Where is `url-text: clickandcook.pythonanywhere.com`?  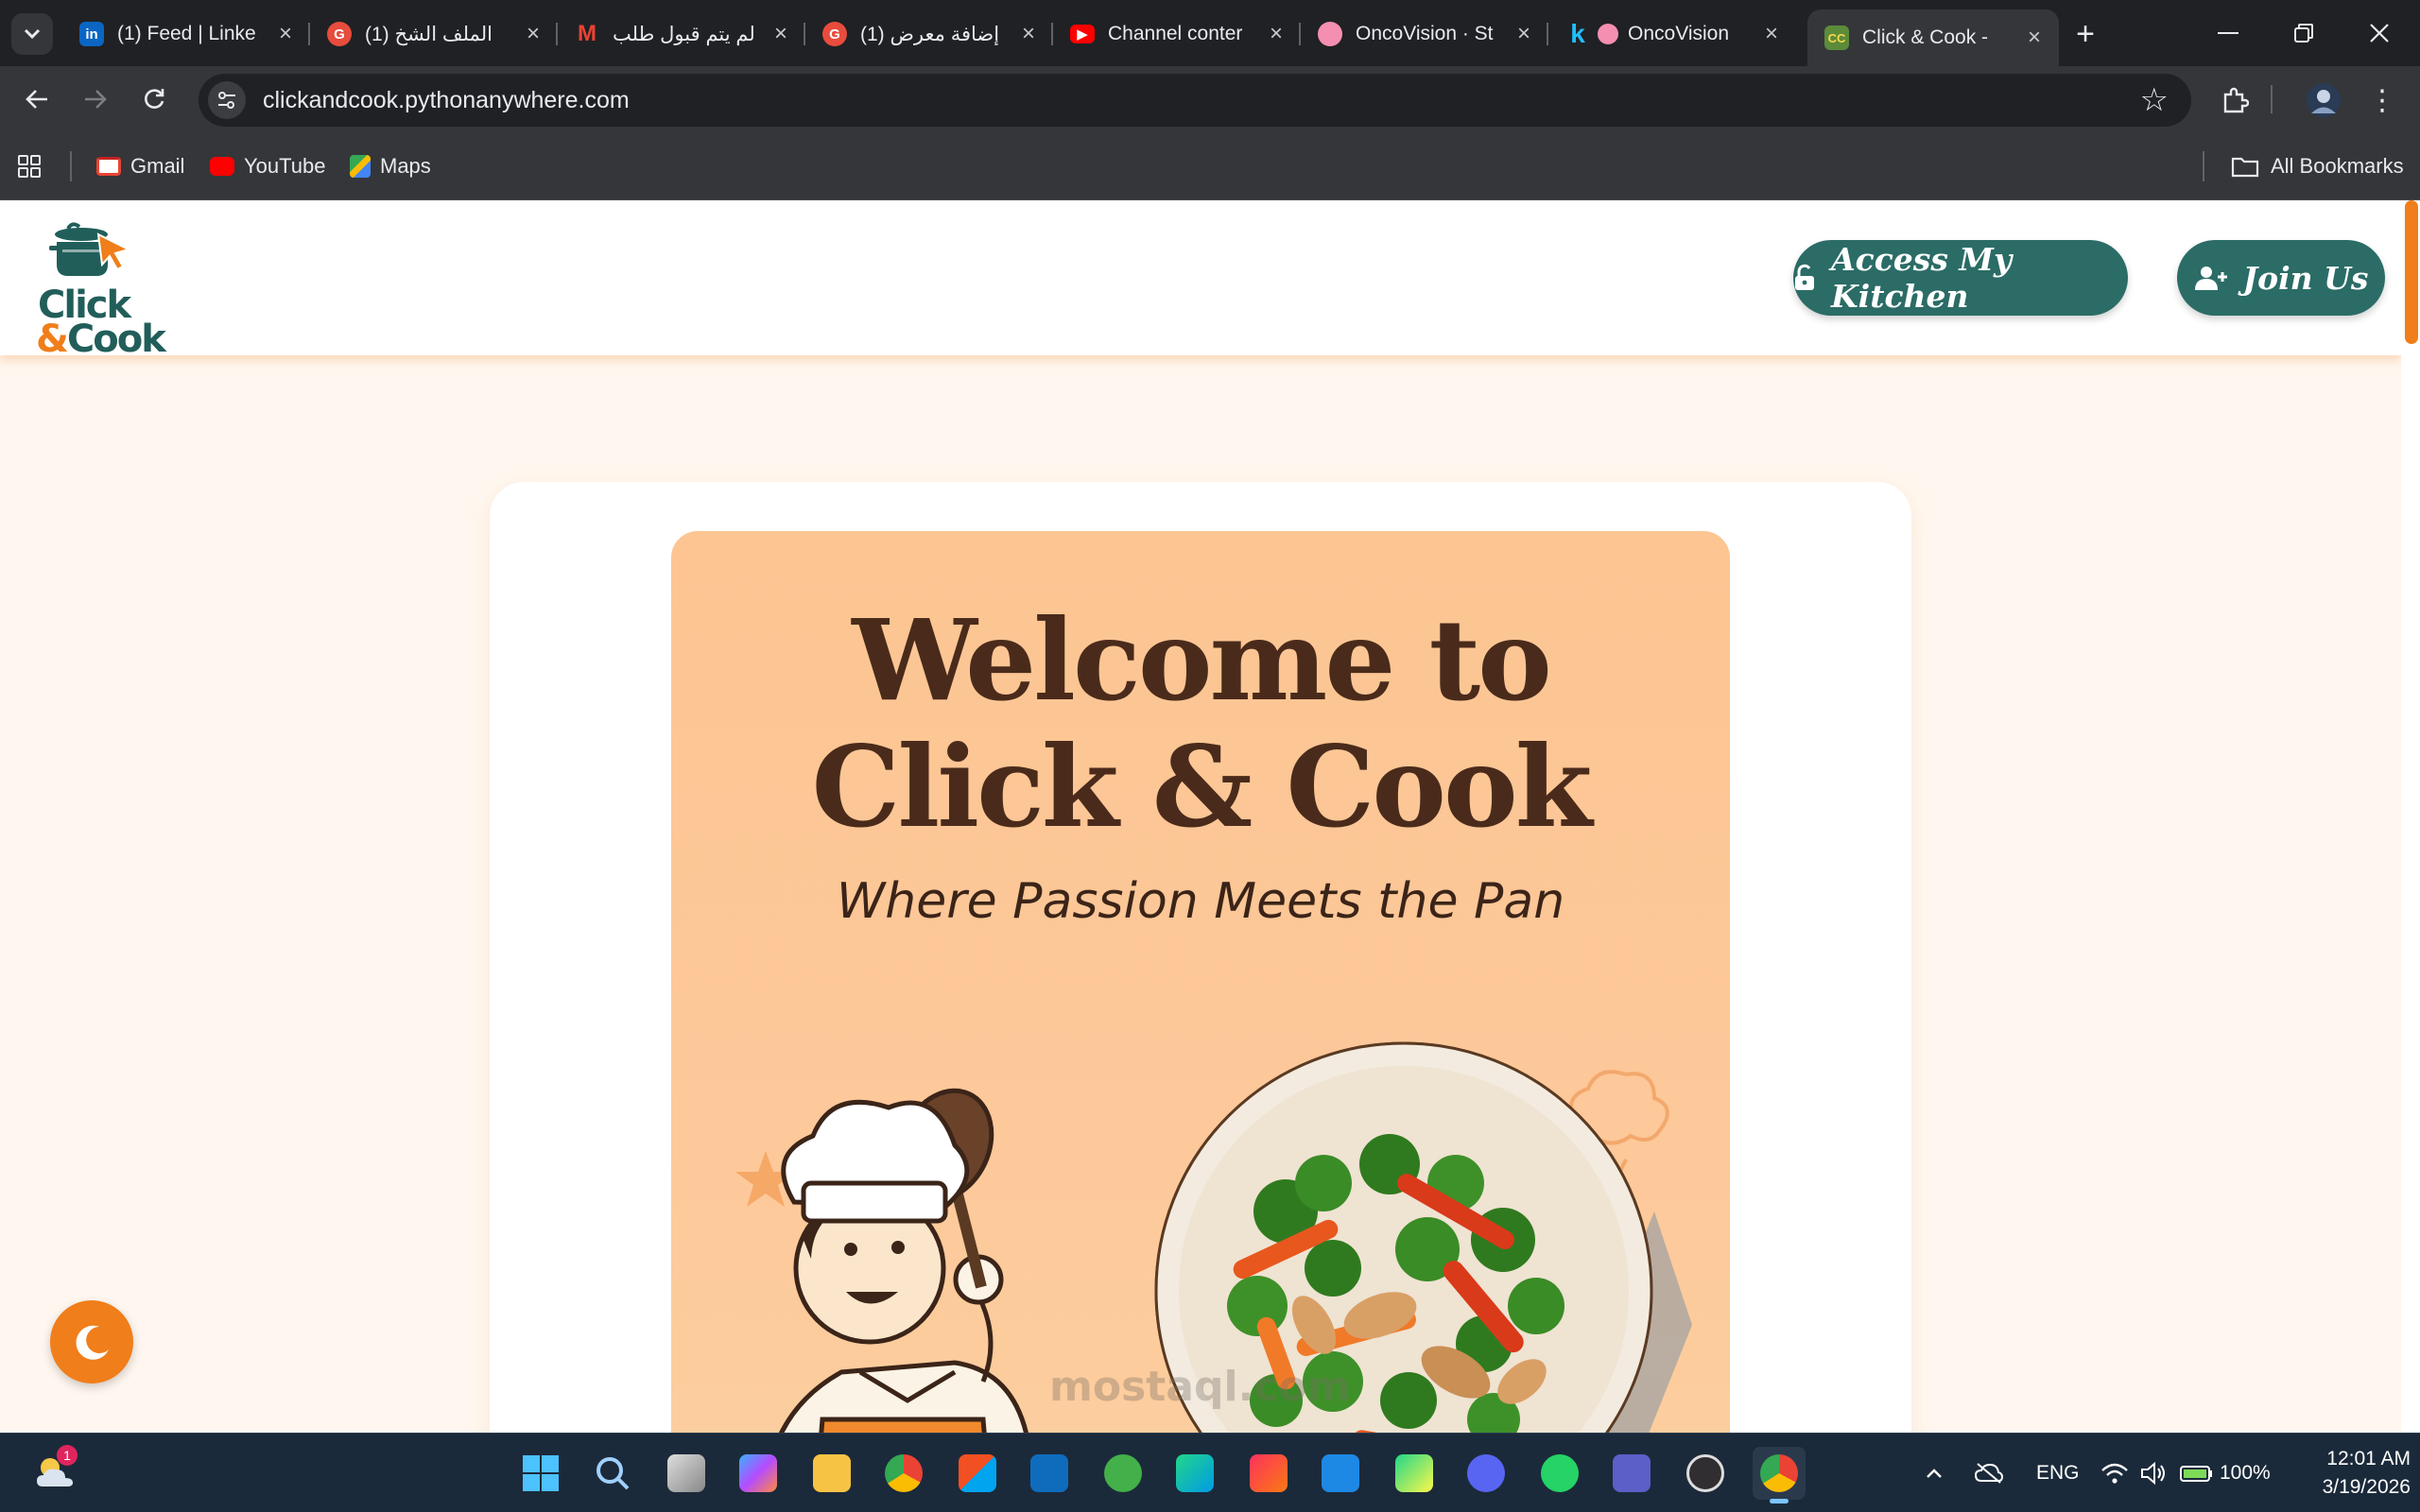 url-text: clickandcook.pythonanywhere.com is located at coordinates (446, 100).